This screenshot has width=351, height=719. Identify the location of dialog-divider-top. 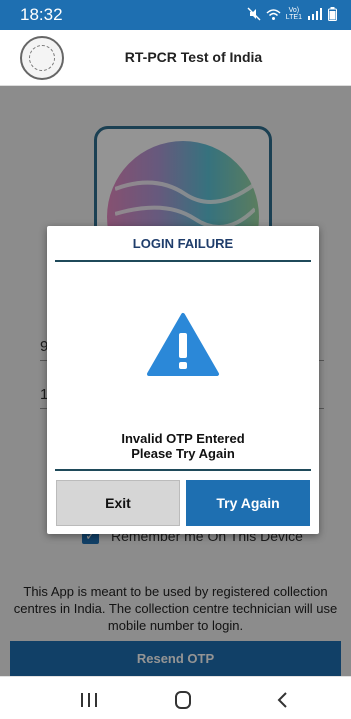
(183, 261).